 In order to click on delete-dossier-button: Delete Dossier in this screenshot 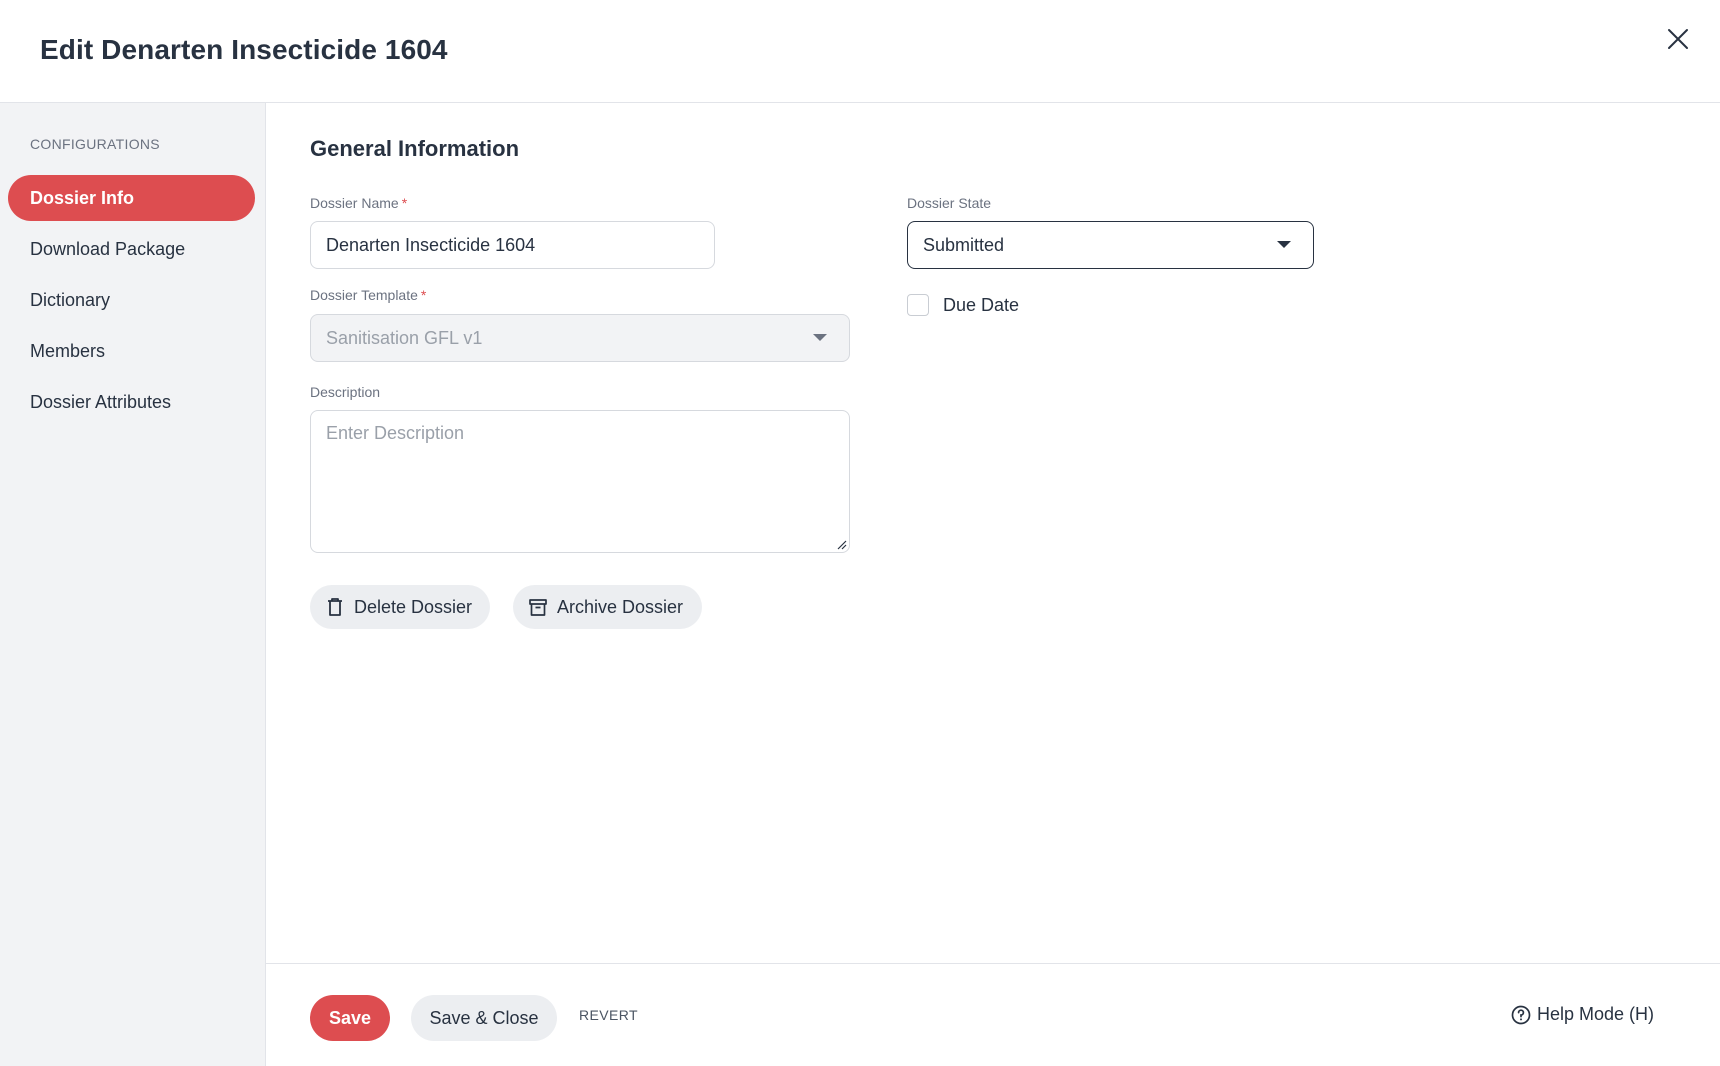, I will do `click(400, 607)`.